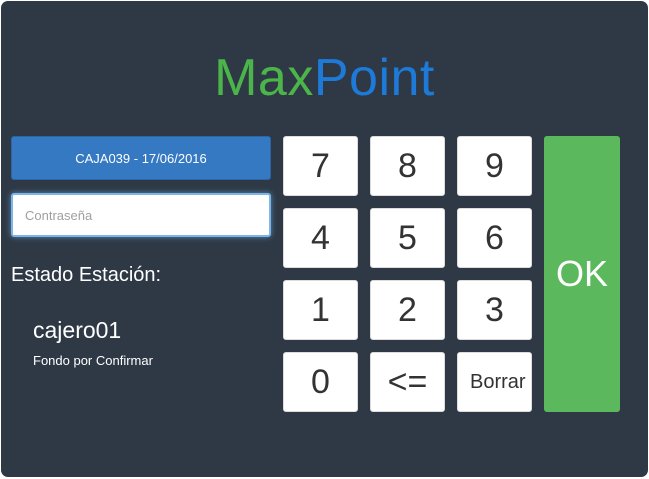  Describe the element at coordinates (582, 274) in the screenshot. I see `ok-button: OK` at that location.